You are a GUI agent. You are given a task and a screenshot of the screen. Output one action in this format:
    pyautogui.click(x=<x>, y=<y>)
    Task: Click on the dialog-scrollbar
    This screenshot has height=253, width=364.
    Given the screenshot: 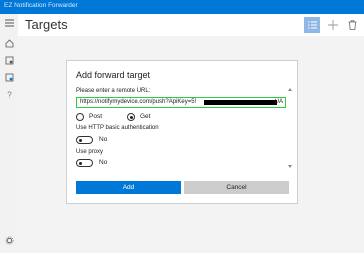 What is the action you would take?
    pyautogui.click(x=290, y=128)
    